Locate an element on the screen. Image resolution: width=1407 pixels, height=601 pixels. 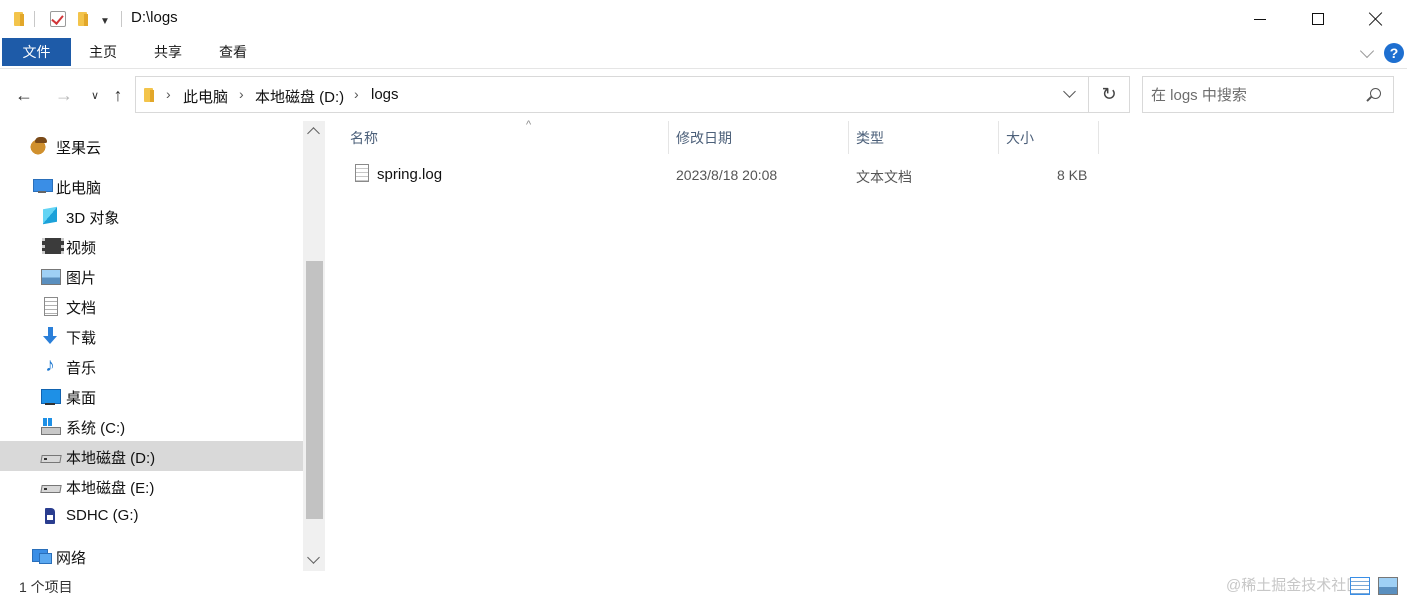
large-icons-view-icon is located at coordinates (1388, 586).